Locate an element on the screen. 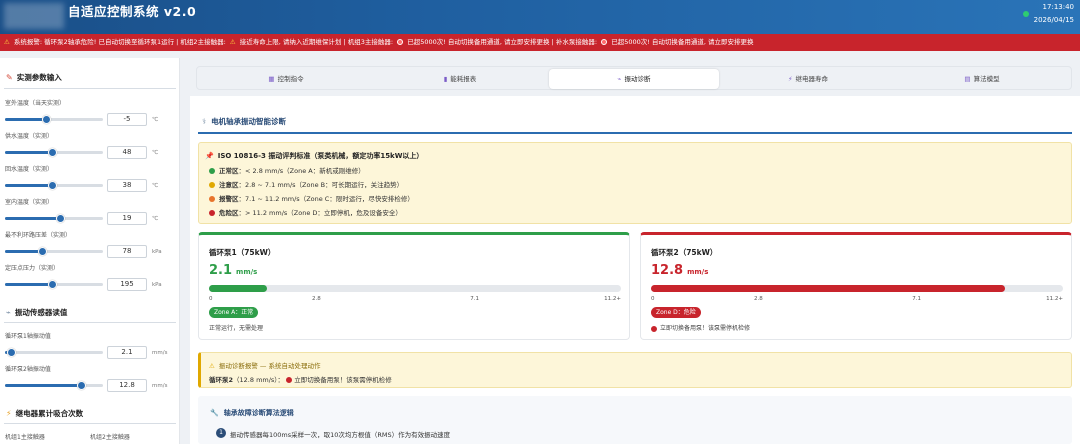  param-label: 室外温度（当天实测） is located at coordinates (35, 103).